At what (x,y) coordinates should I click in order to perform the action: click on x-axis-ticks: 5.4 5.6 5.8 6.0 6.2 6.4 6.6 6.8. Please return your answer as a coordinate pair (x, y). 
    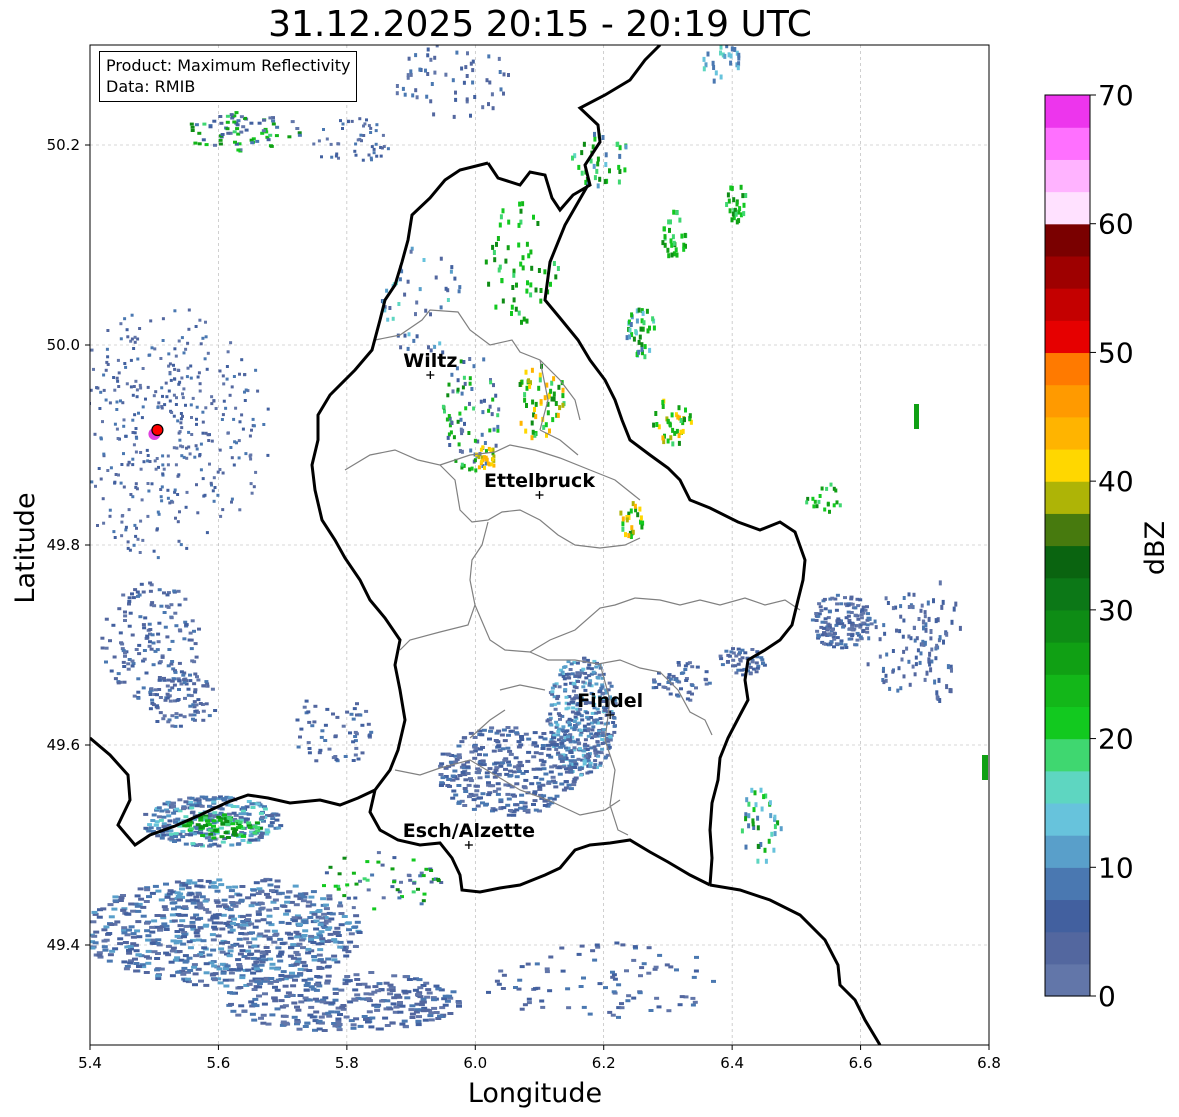
    Looking at the image, I should click on (539, 1058).